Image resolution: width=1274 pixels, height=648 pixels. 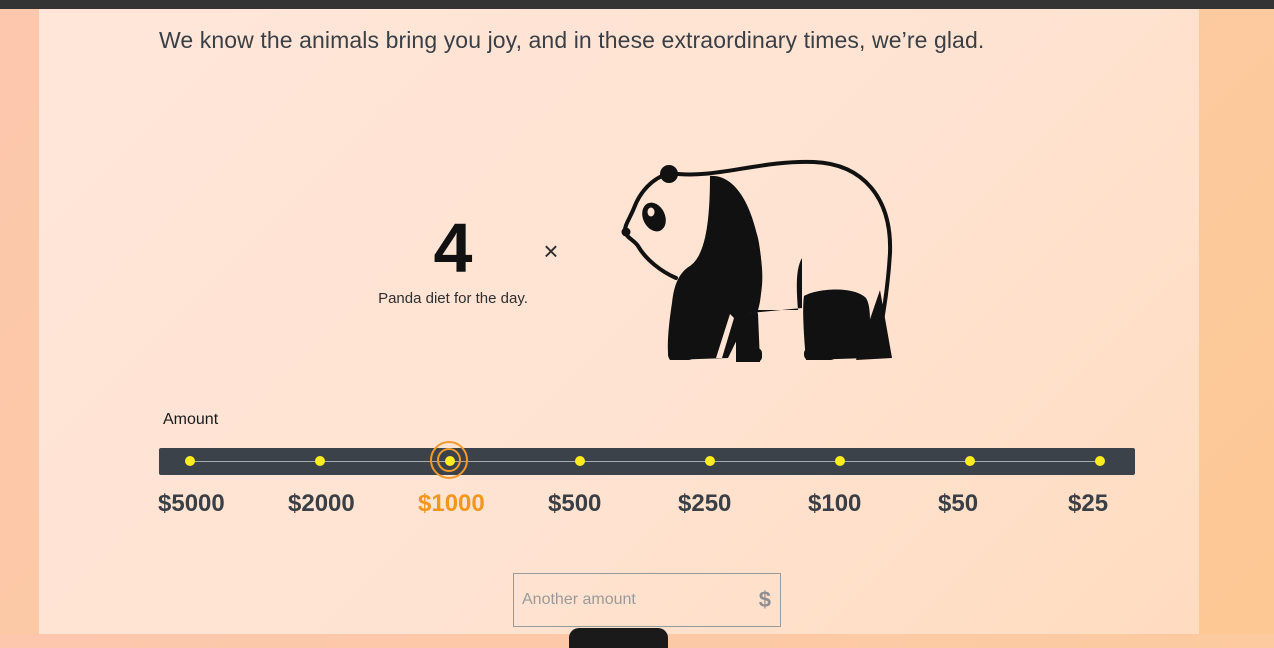 I want to click on currency-icon: $, so click(x=764, y=599).